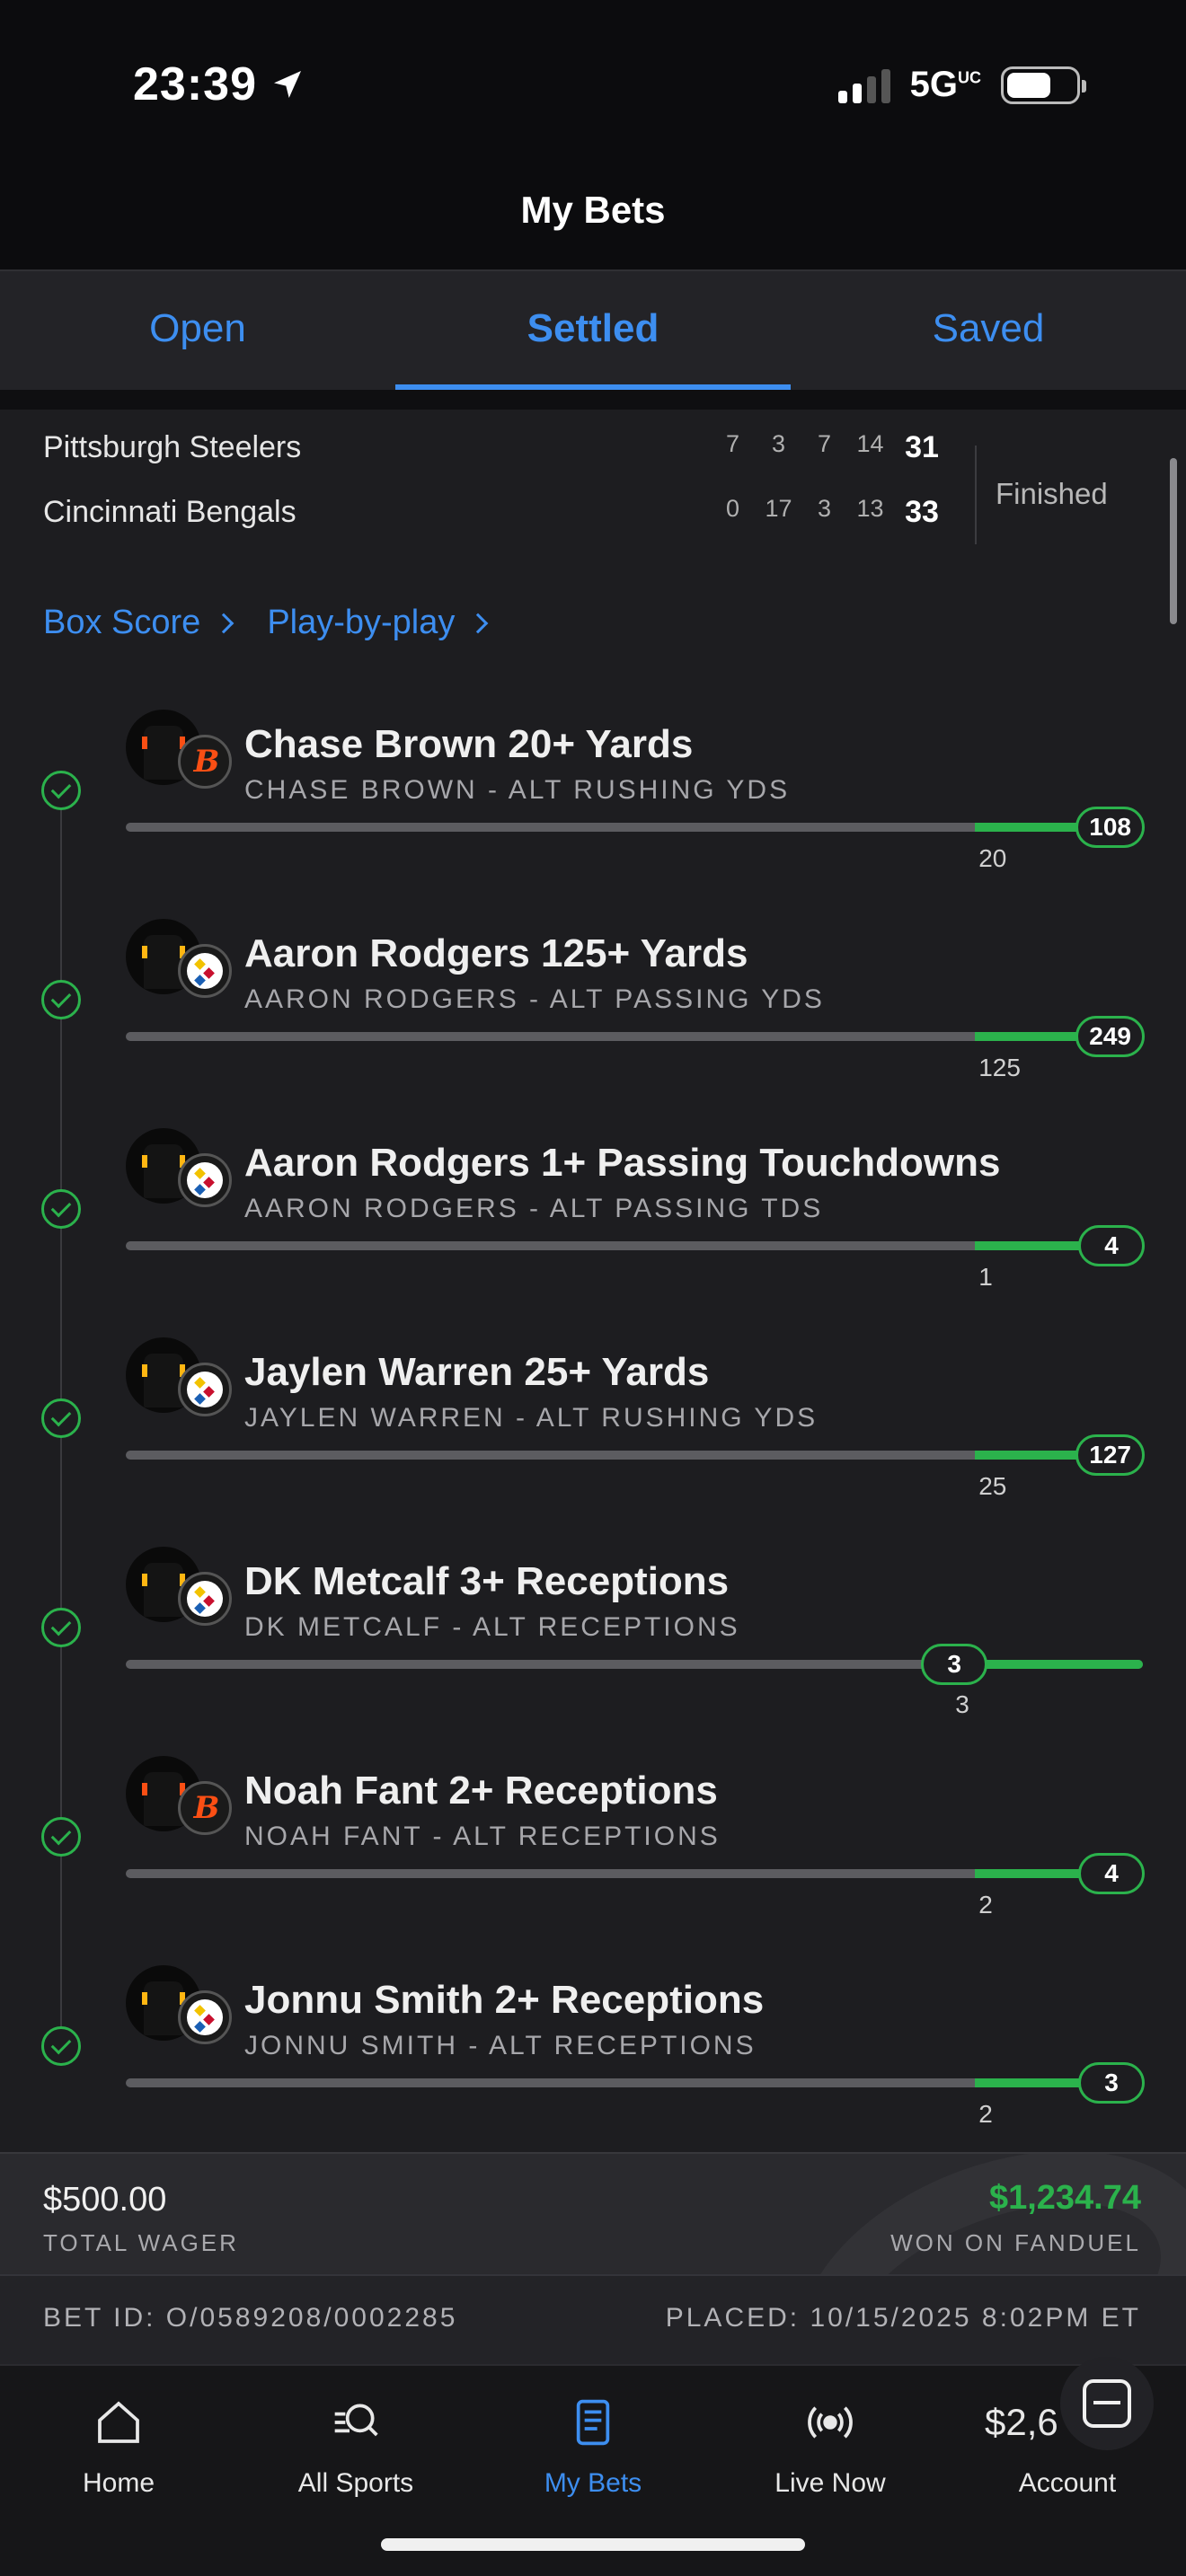  I want to click on tab-open: Open, so click(197, 330).